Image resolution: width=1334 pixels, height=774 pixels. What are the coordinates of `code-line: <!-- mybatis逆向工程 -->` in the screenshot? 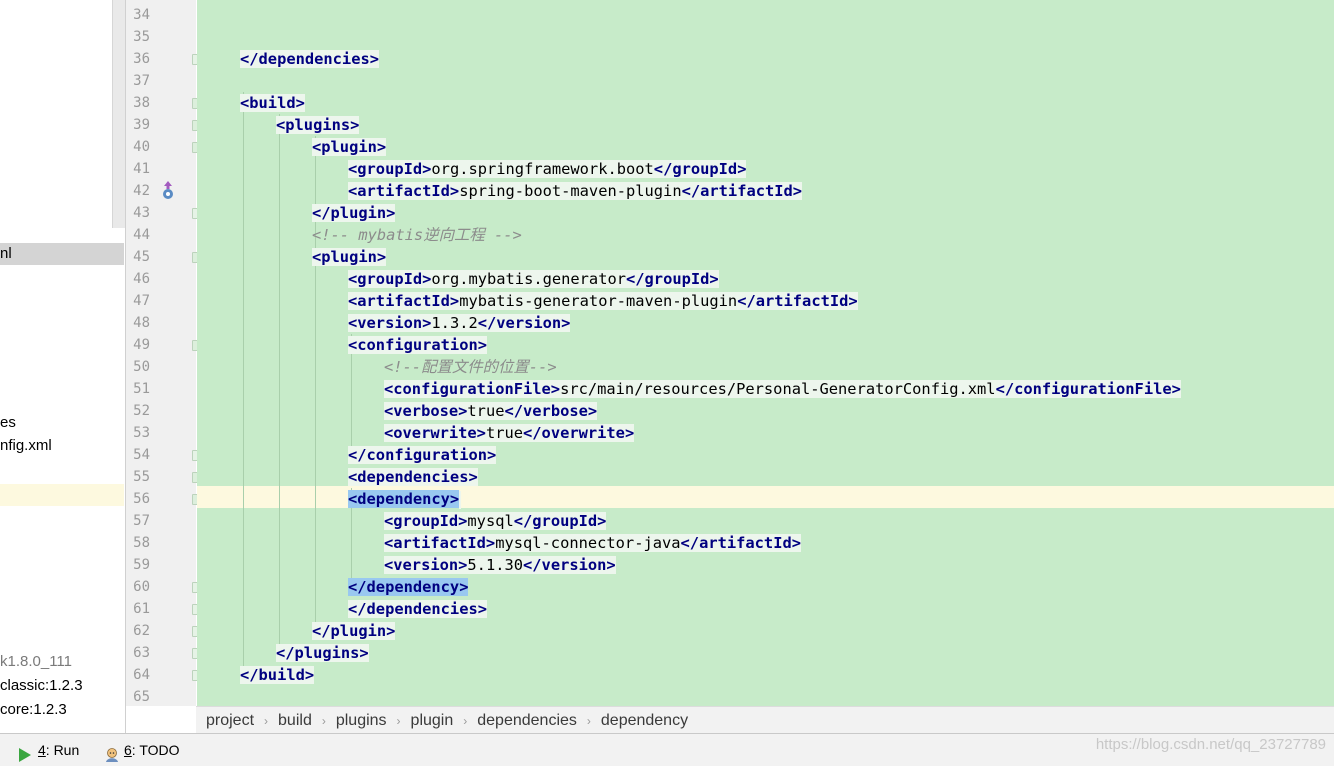 It's located at (417, 235).